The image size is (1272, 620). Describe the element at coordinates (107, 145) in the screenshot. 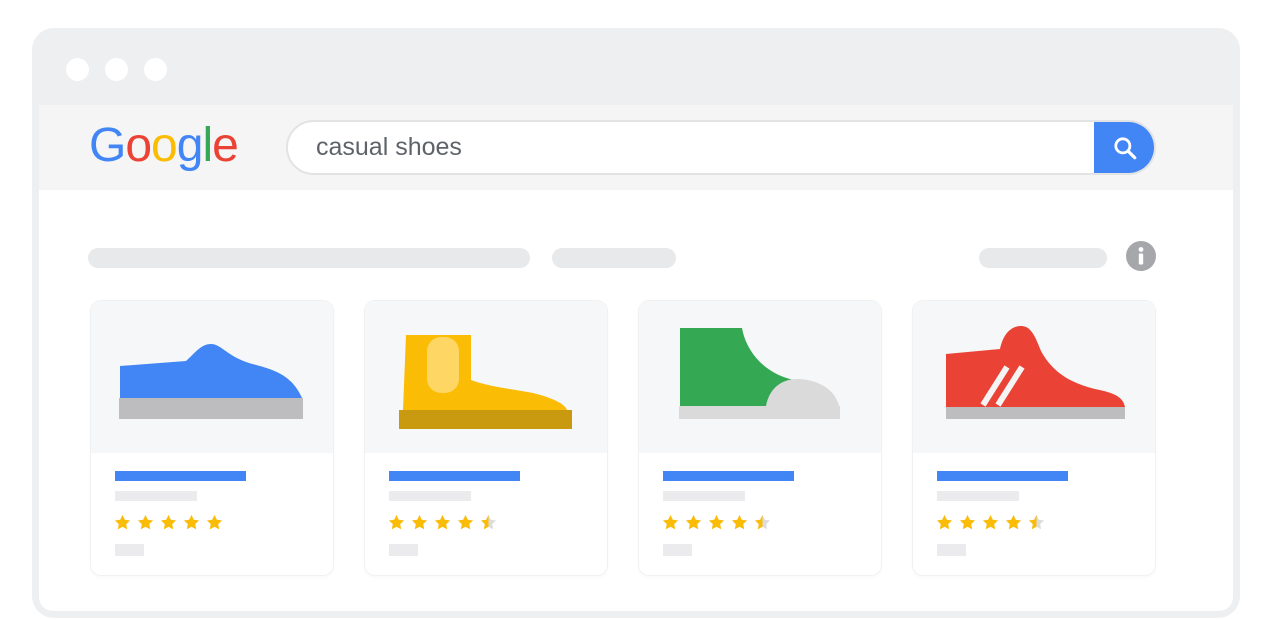

I see `logo-letter: G` at that location.